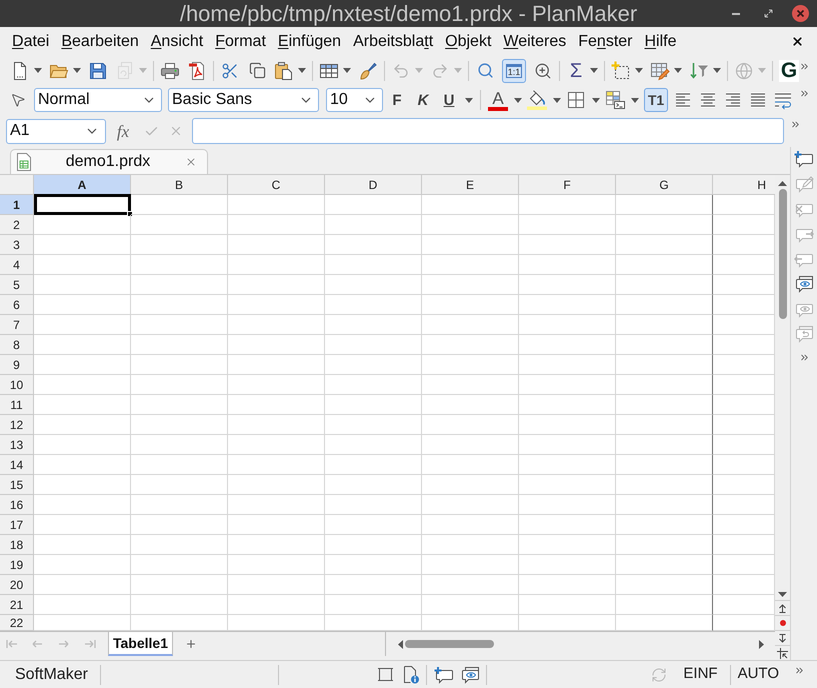 The width and height of the screenshot is (817, 688). What do you see at coordinates (257, 70) in the screenshot?
I see `copy-icon` at bounding box center [257, 70].